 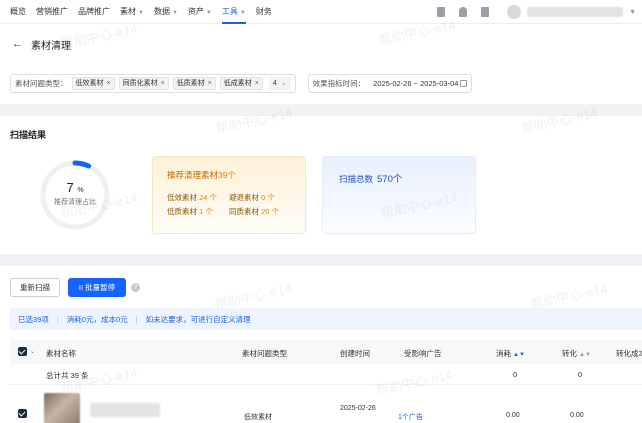 I want to click on selection-notice: 已选39项 | 消耗0元，成本0元 | 如未达要求，可进行自定义清理, so click(x=326, y=319).